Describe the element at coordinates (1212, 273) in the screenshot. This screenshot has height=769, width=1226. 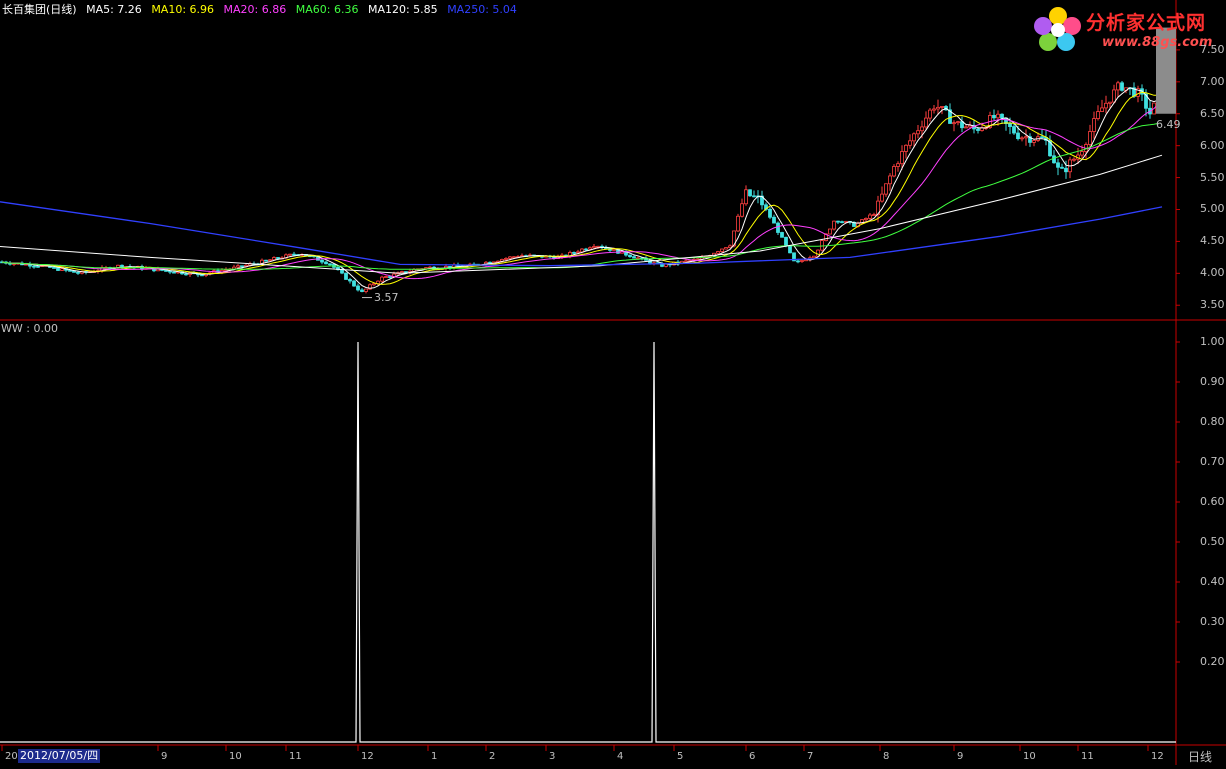
I see `y-tick-label: 4.00` at that location.